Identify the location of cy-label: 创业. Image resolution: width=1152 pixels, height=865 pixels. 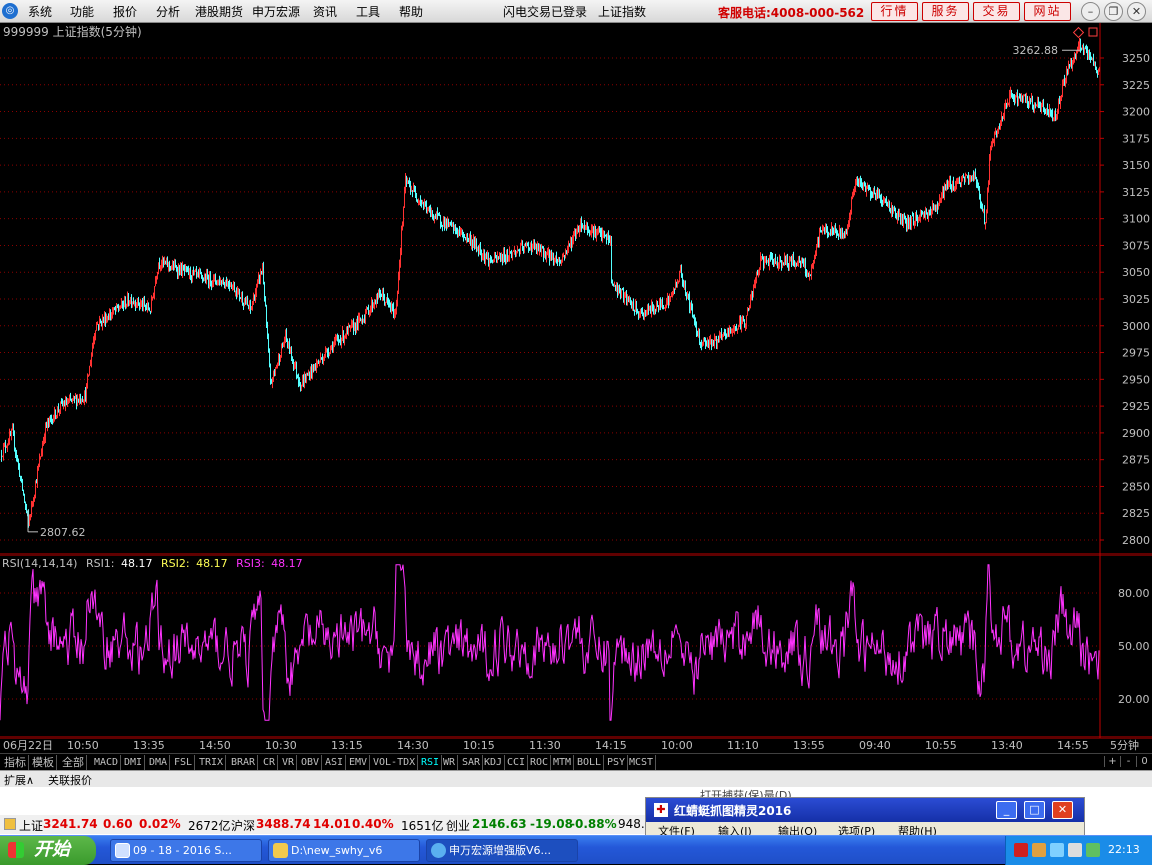
(458, 825).